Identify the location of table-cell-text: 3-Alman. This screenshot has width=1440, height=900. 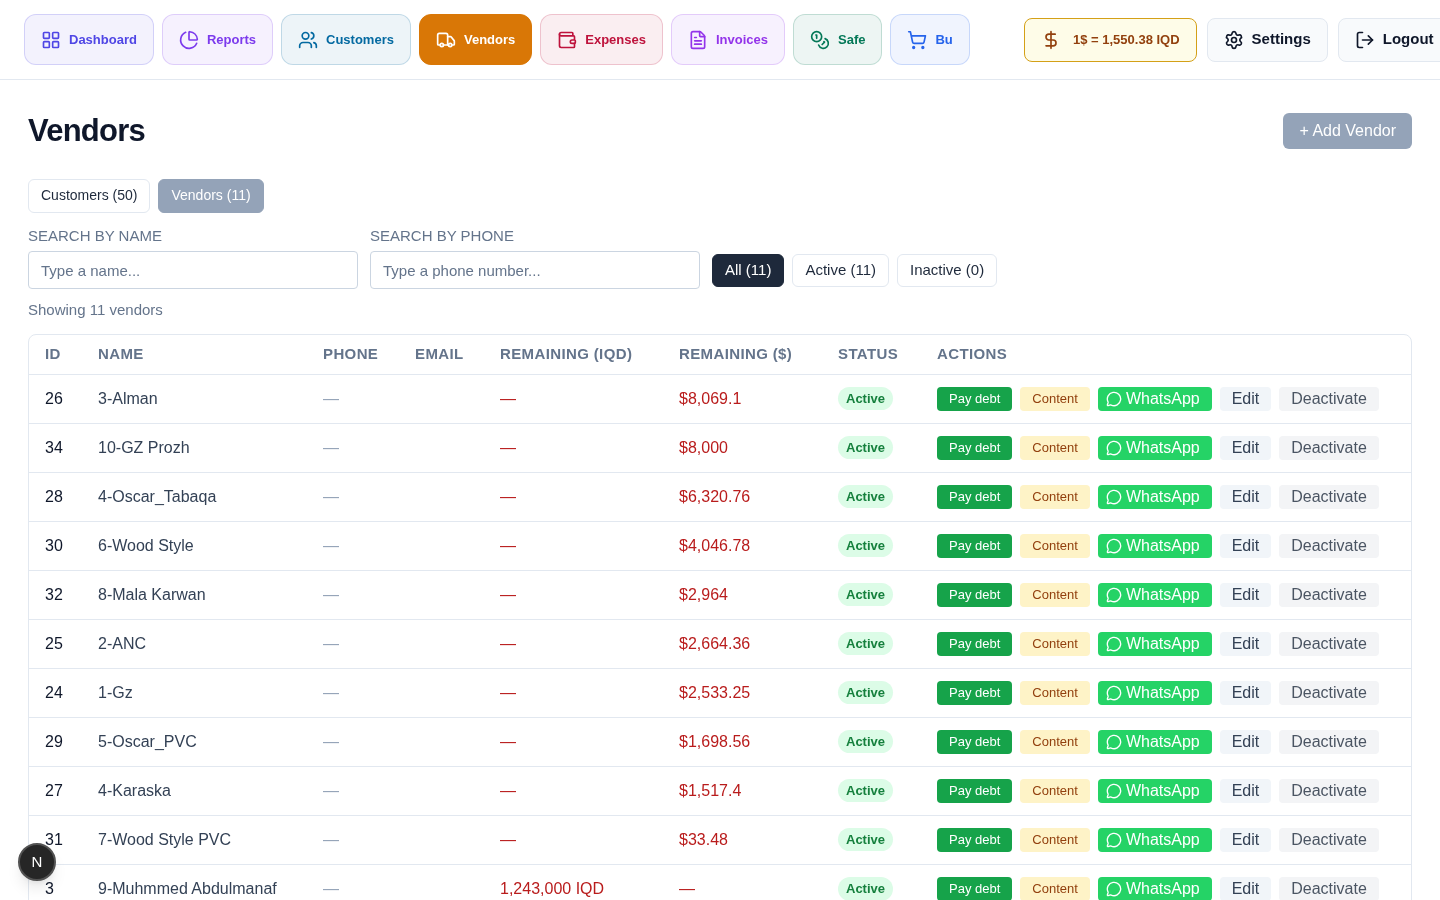
(128, 398).